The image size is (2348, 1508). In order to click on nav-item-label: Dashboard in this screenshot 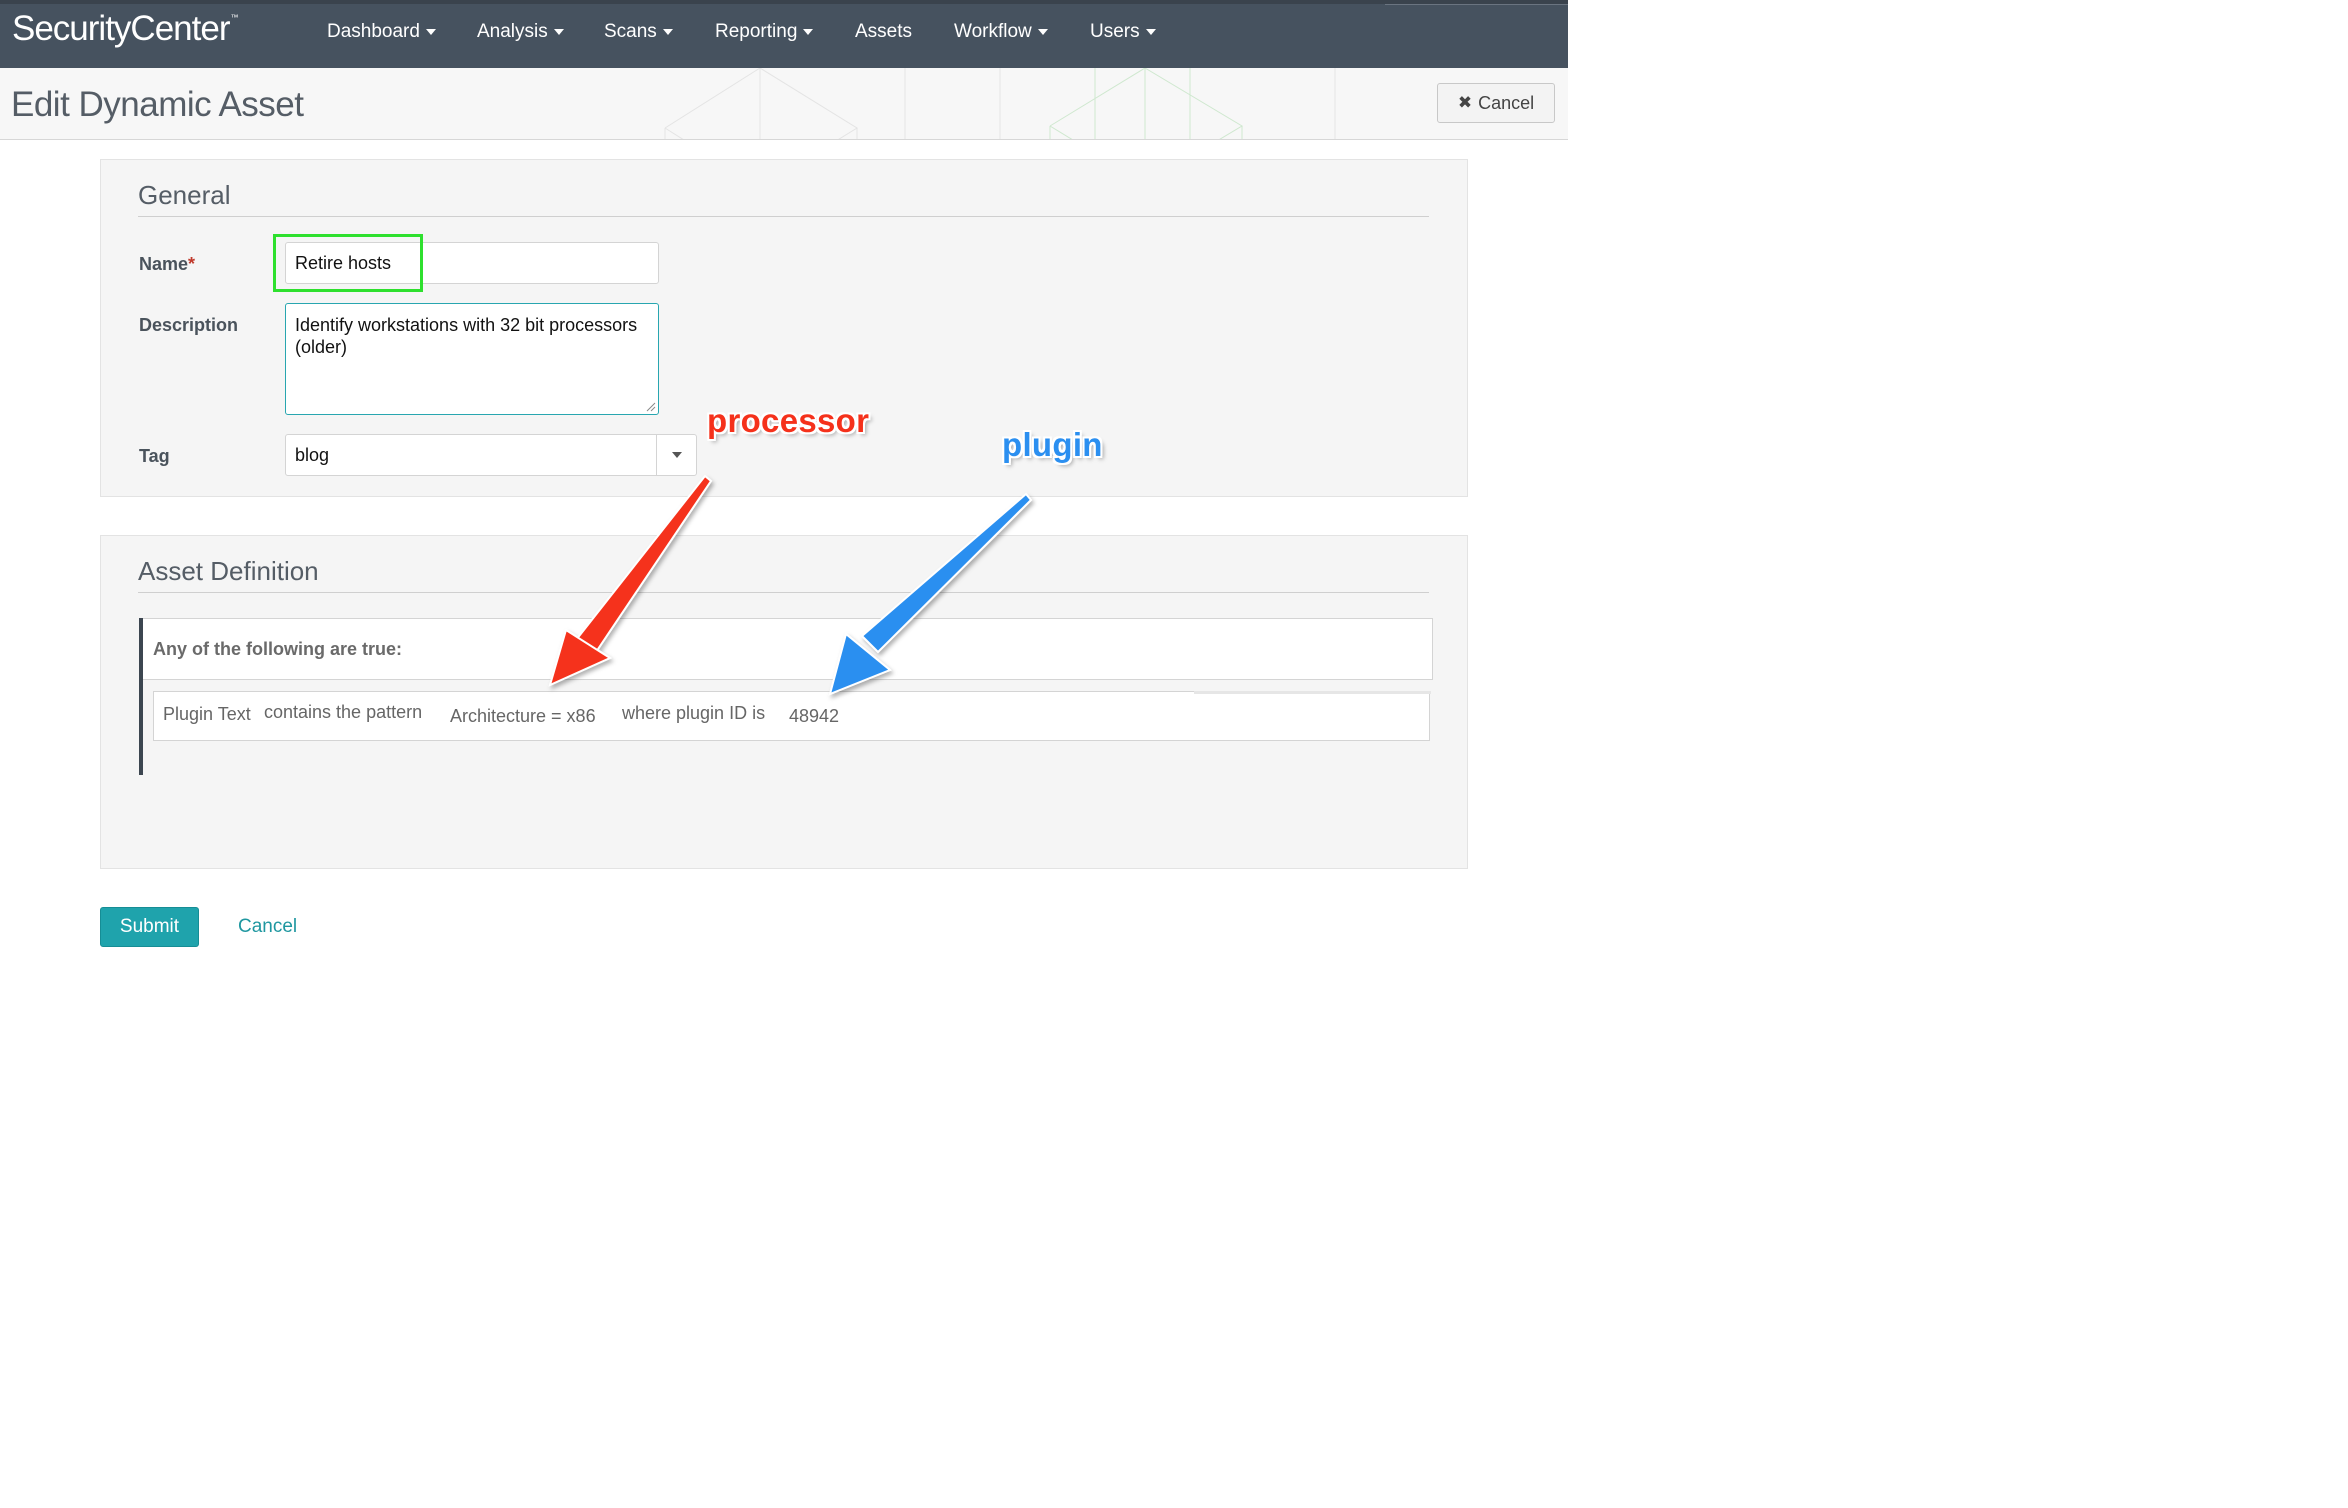, I will do `click(373, 31)`.